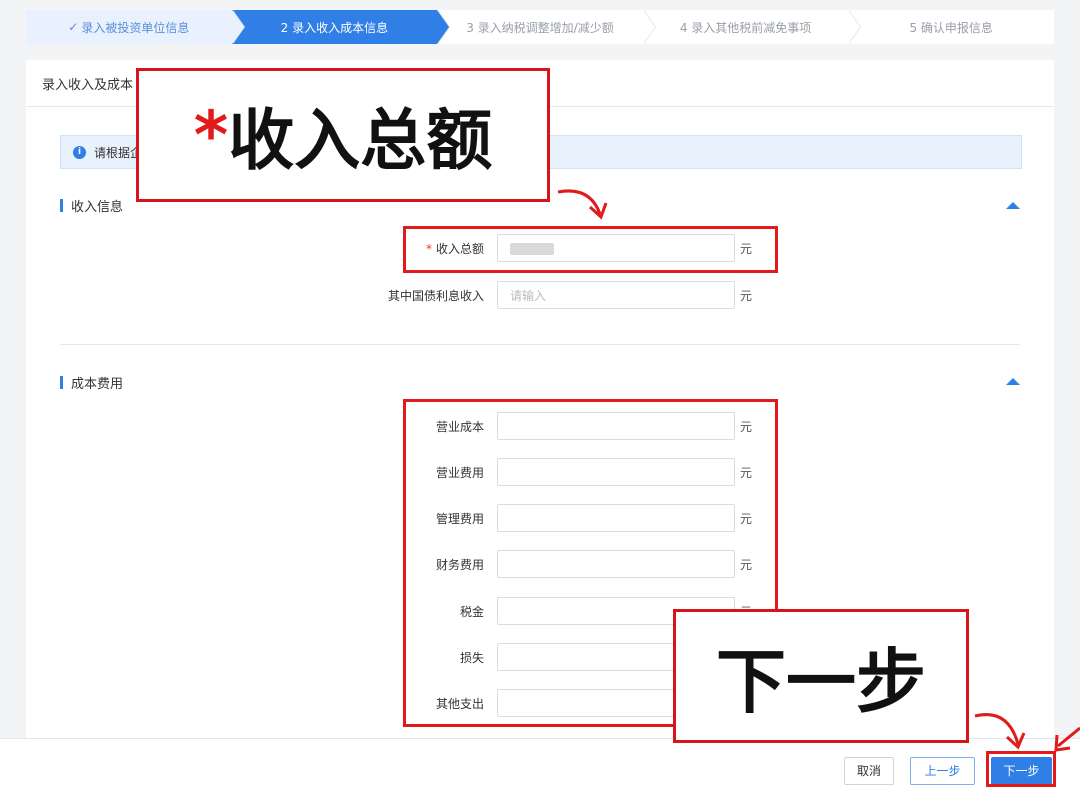 The width and height of the screenshot is (1080, 796). I want to click on callout-star: *, so click(211, 135).